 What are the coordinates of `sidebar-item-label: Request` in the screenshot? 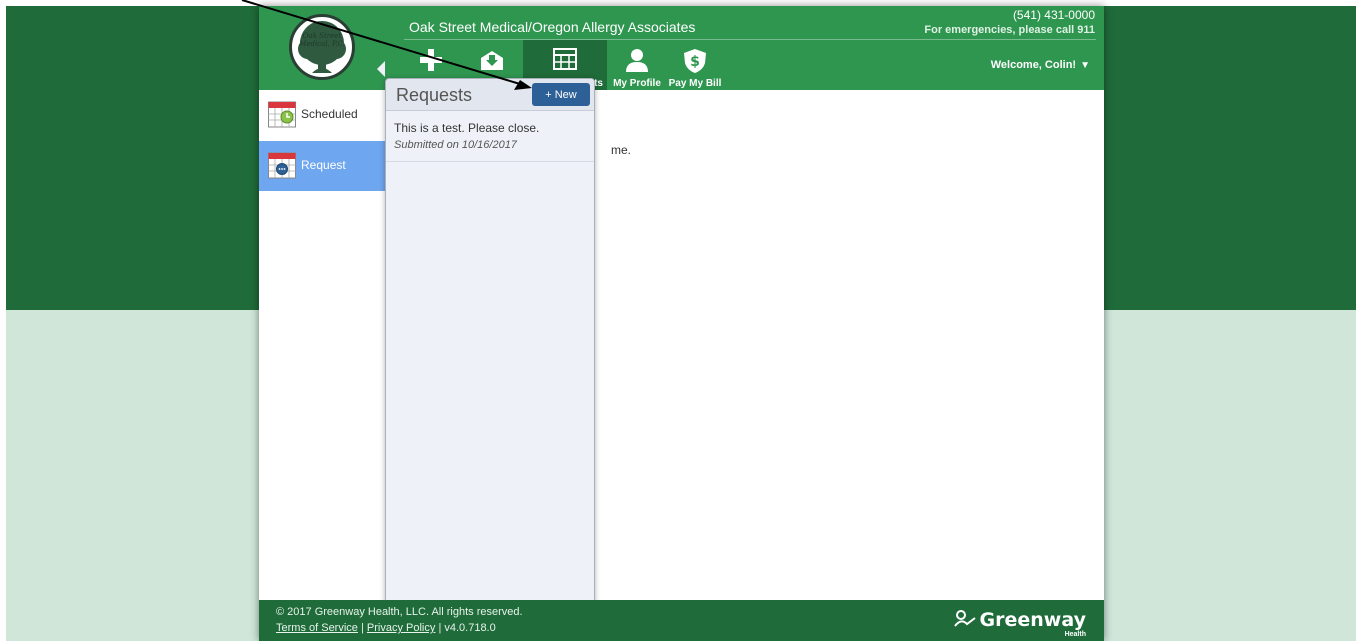 It's located at (323, 165).